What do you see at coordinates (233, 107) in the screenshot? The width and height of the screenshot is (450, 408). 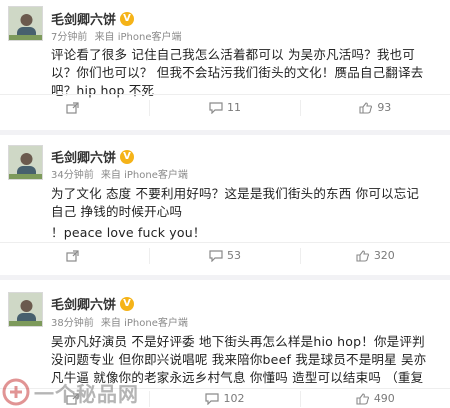 I see `comment-count: 11` at bounding box center [233, 107].